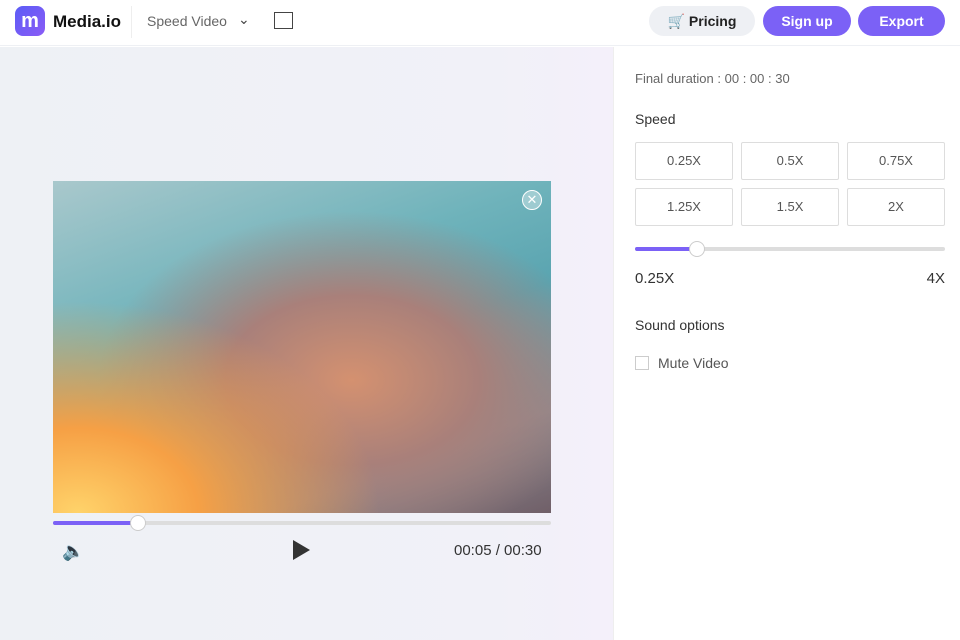 The image size is (960, 640). I want to click on final-duration-value: 00 : 00 : 30, so click(757, 78).